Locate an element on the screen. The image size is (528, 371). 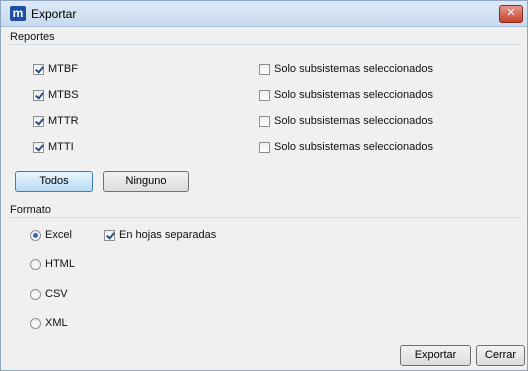
report-mtbs-checkbox: MTBS is located at coordinates (56, 95).